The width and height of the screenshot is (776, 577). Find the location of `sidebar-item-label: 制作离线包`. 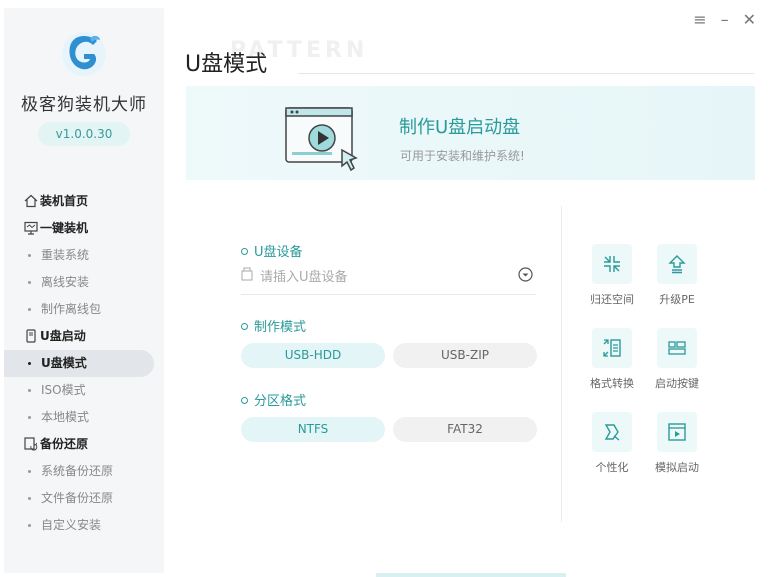

sidebar-item-label: 制作离线包 is located at coordinates (71, 309).